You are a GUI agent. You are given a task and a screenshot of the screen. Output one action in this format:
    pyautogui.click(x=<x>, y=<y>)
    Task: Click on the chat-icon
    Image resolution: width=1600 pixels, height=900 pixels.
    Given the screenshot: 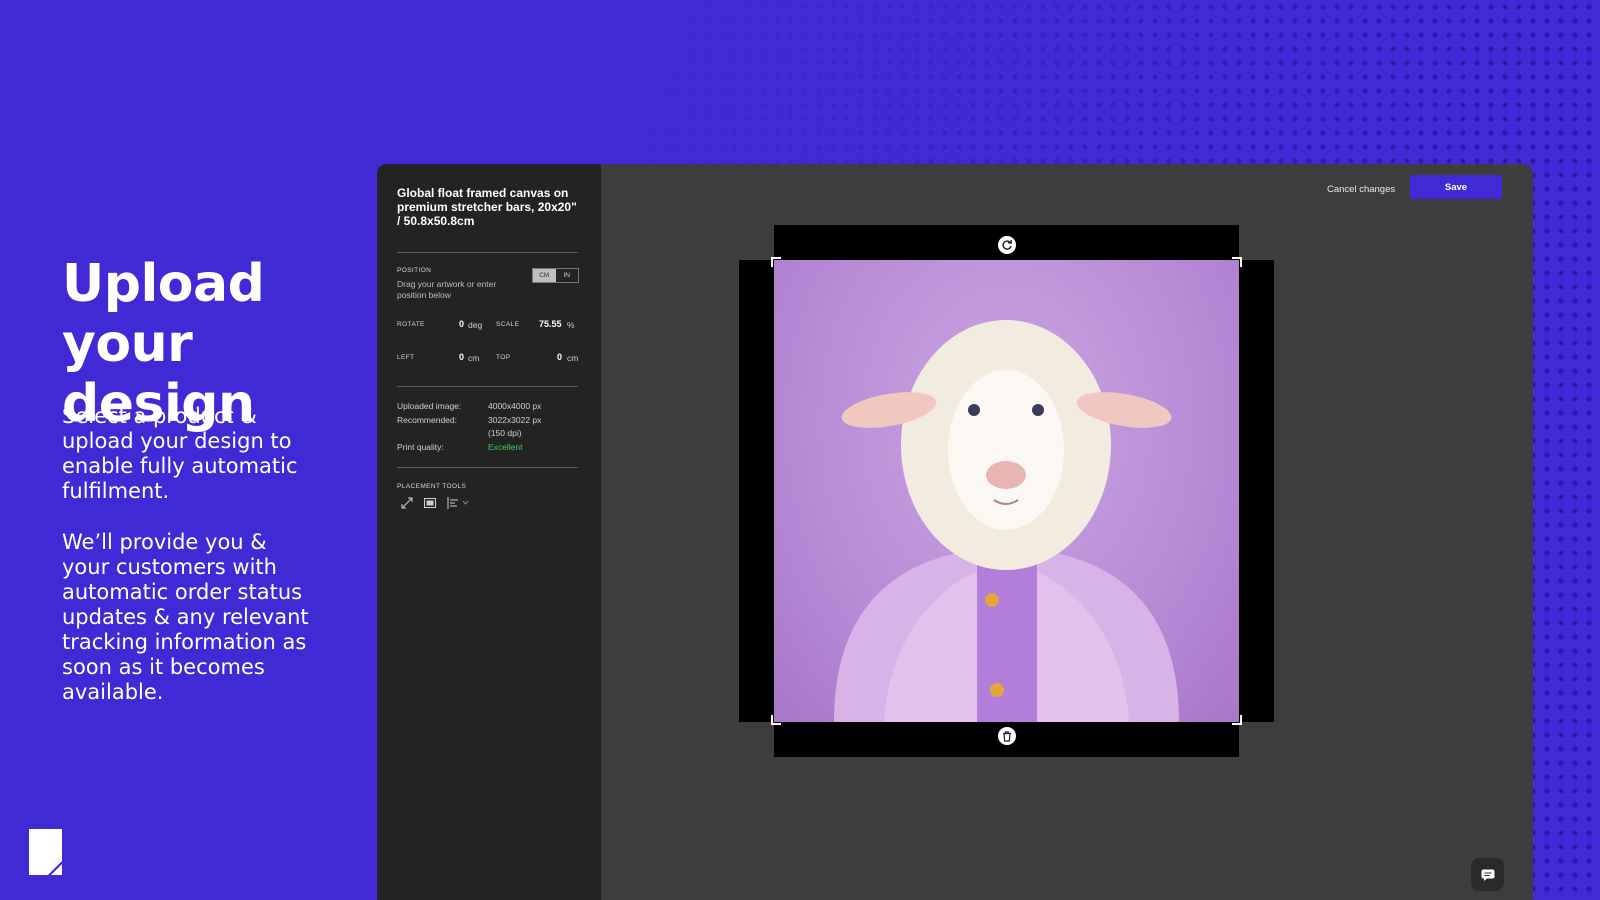 What is the action you would take?
    pyautogui.click(x=1487, y=875)
    